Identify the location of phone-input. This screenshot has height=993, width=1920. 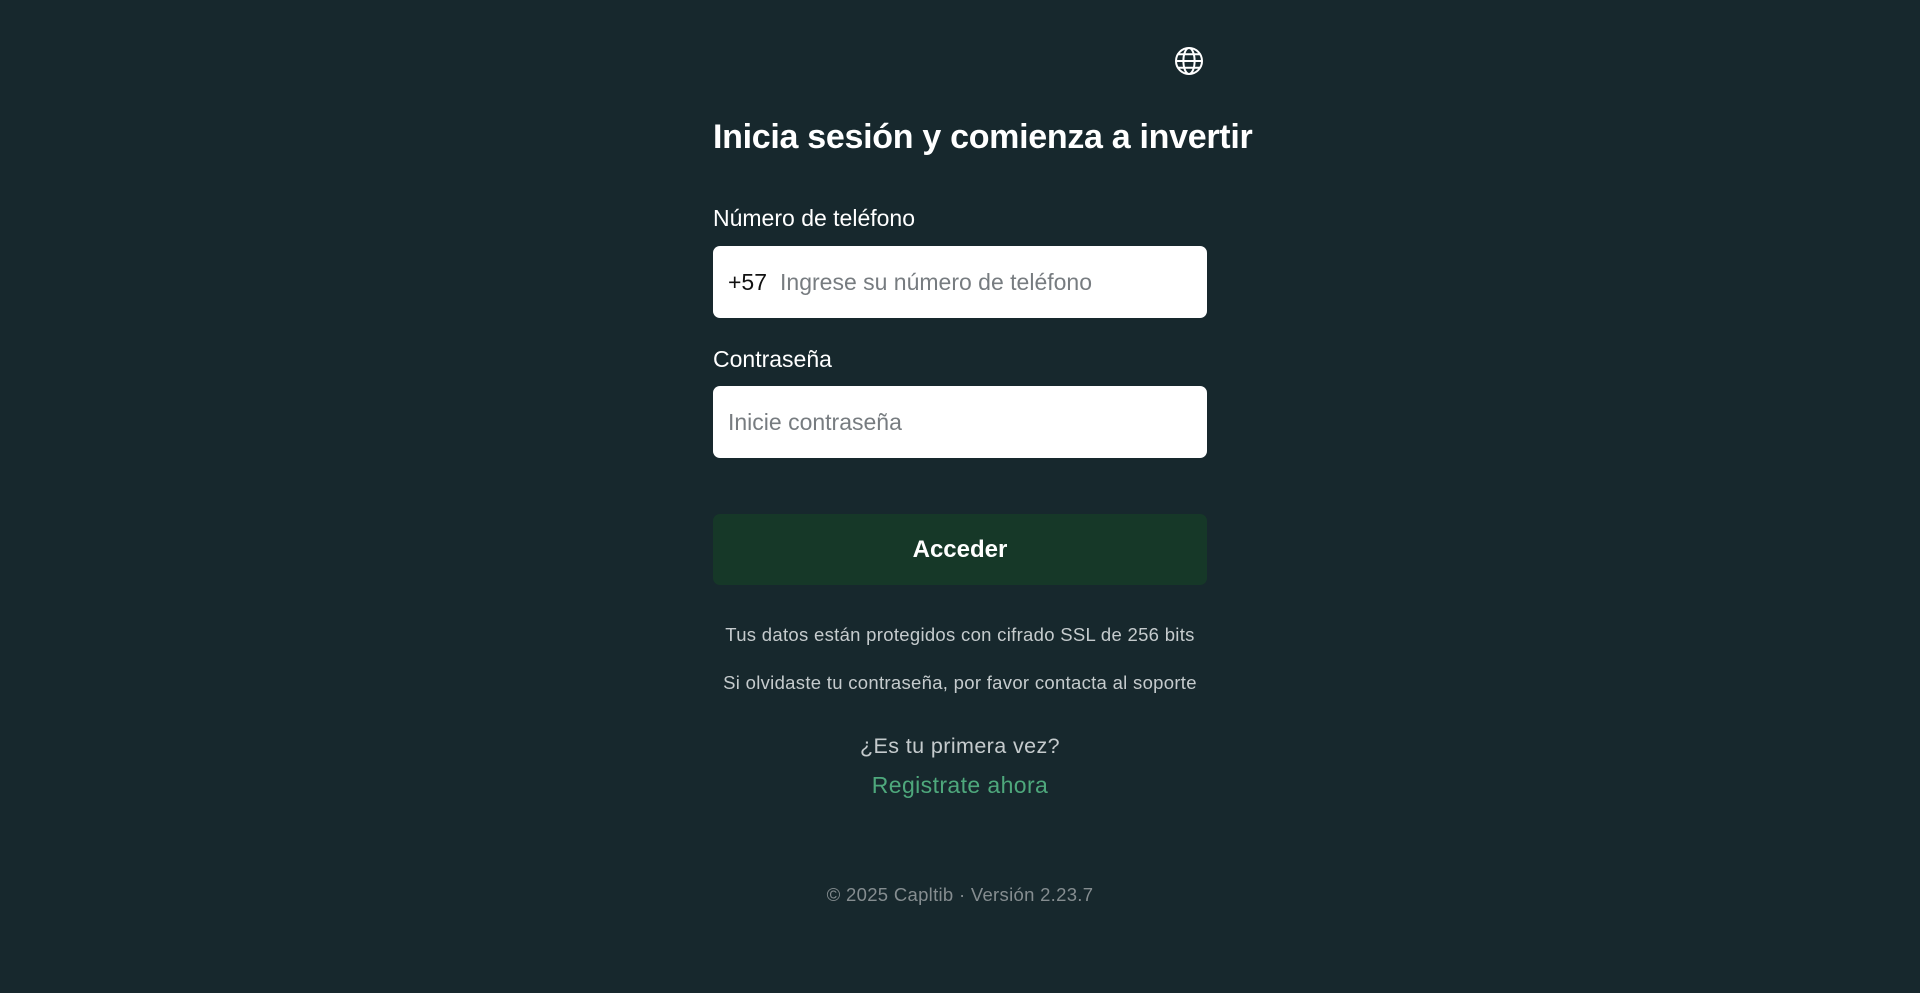
(986, 282).